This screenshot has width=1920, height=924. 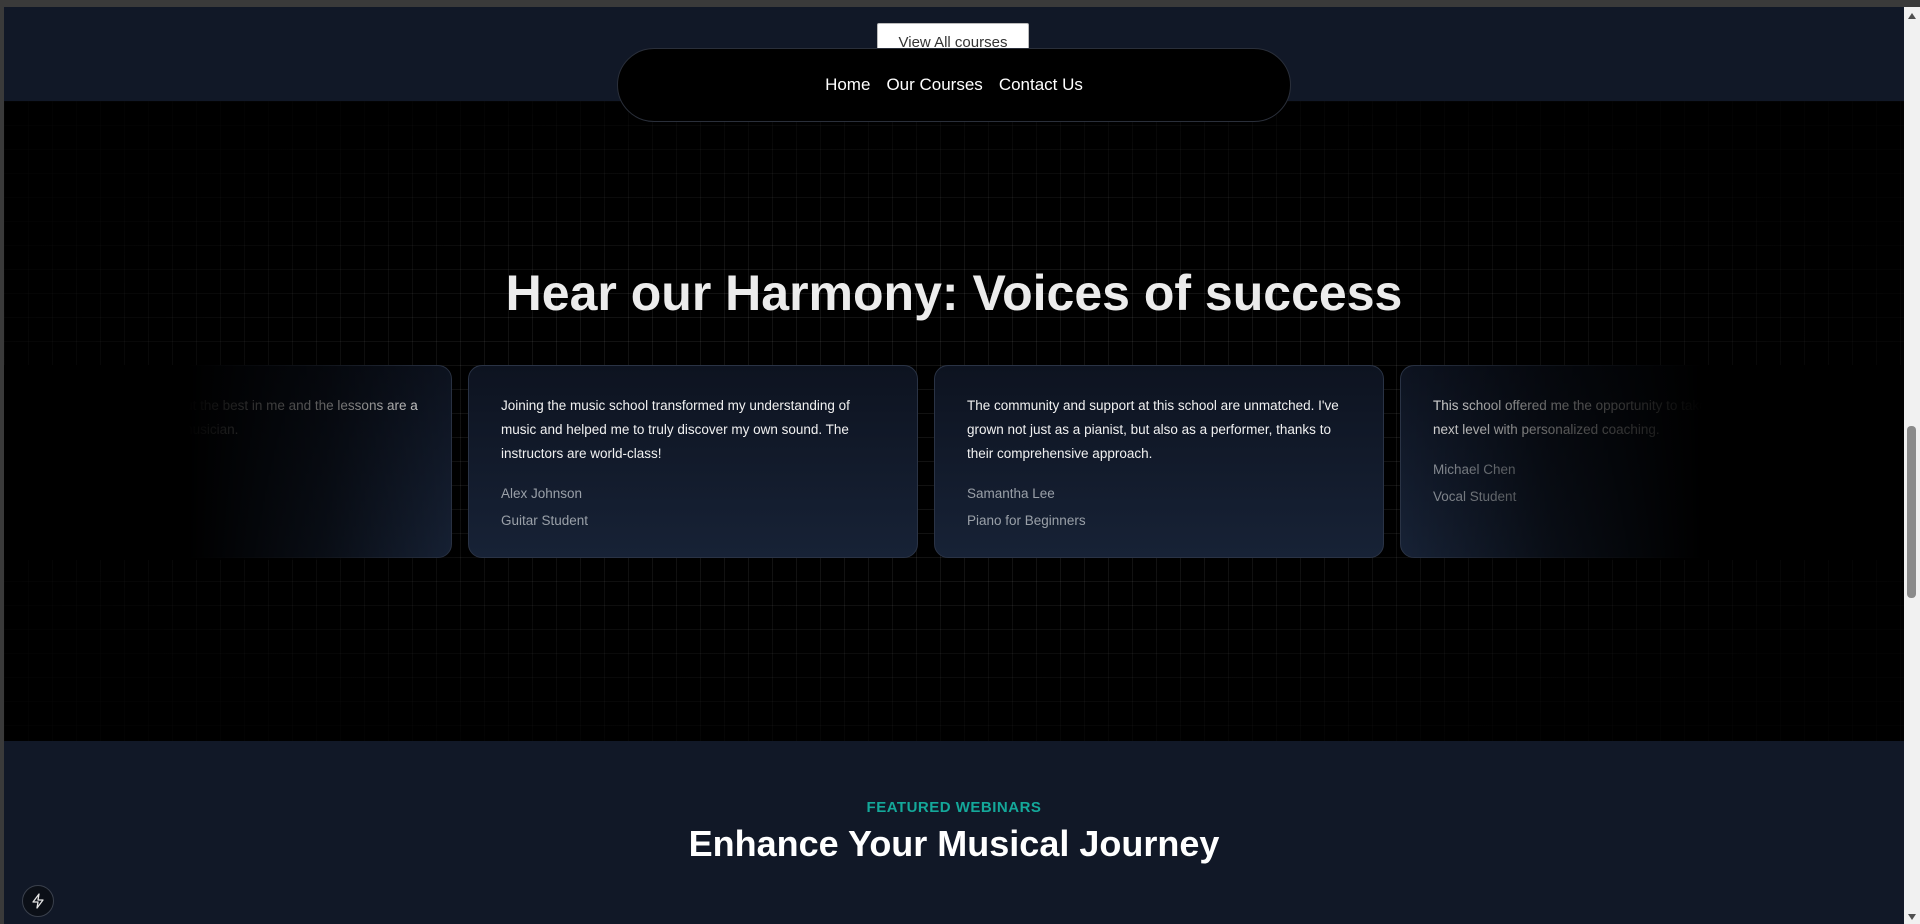 I want to click on testimonials-title: Hear our Harmony: Voices of success, so click(x=954, y=293).